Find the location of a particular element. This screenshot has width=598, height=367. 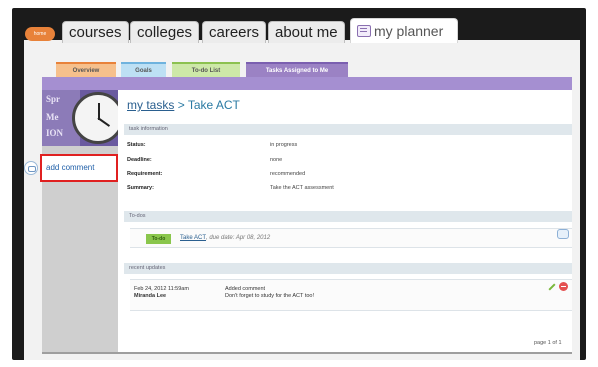

todo-link: Take ACT is located at coordinates (193, 238).